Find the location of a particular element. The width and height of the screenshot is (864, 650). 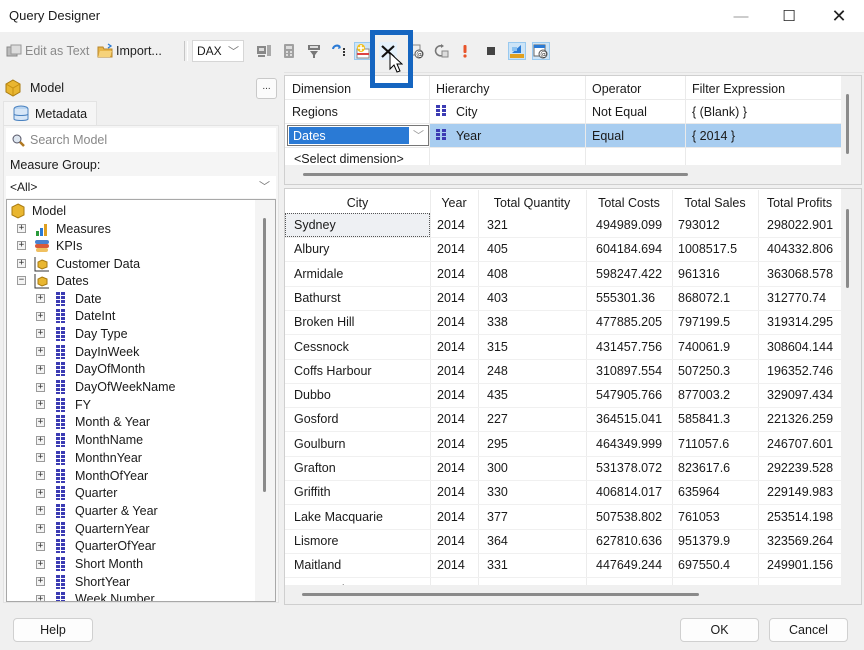

table-cell: 408 is located at coordinates (497, 274).